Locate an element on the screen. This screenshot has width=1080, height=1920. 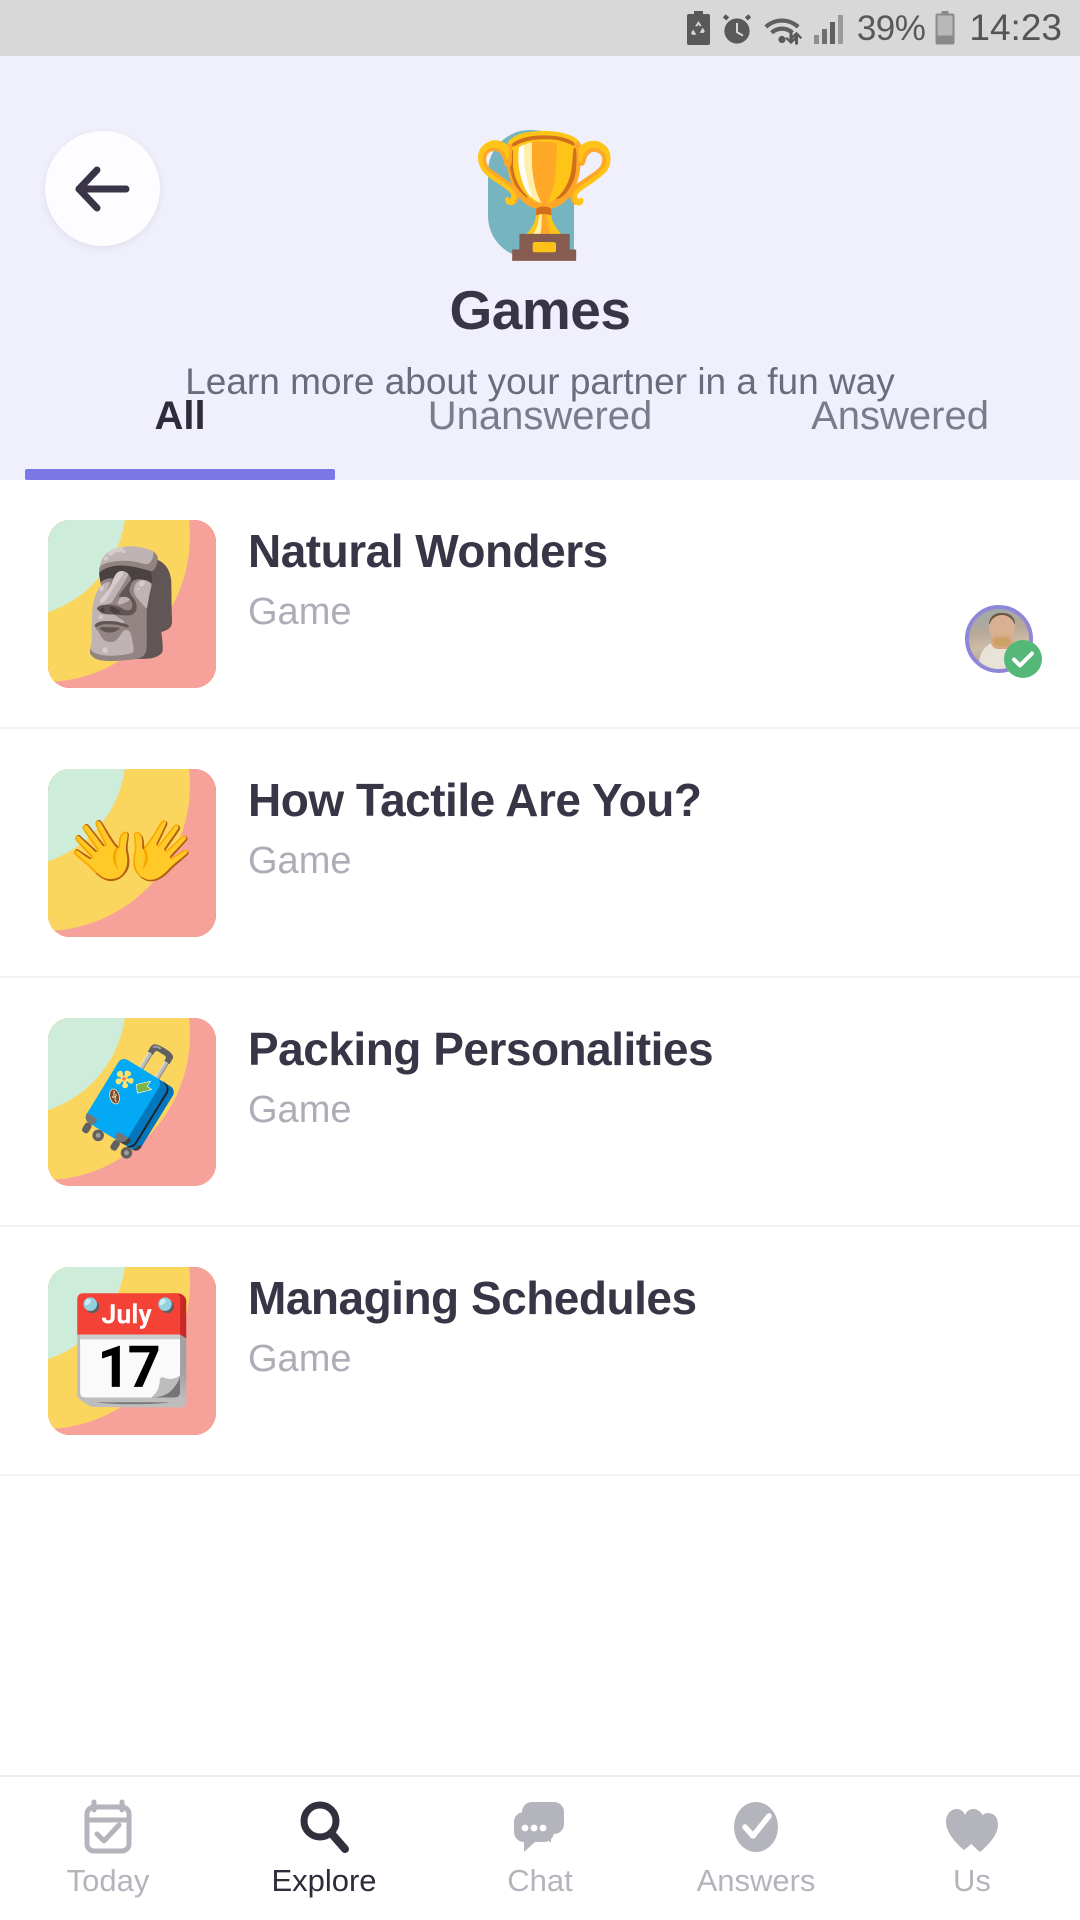
bottom-navigation: Today Explore Chat Answers Us is located at coordinates (540, 1847).